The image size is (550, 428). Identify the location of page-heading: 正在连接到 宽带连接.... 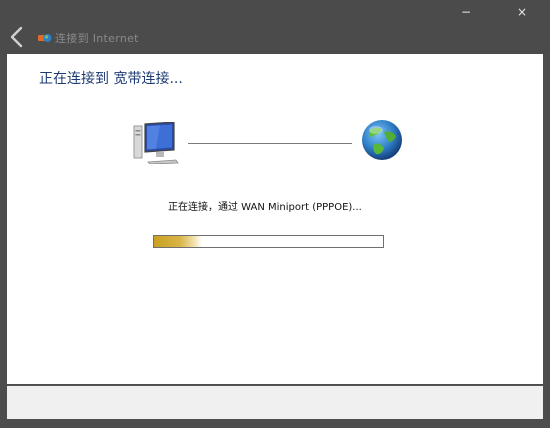
(111, 79).